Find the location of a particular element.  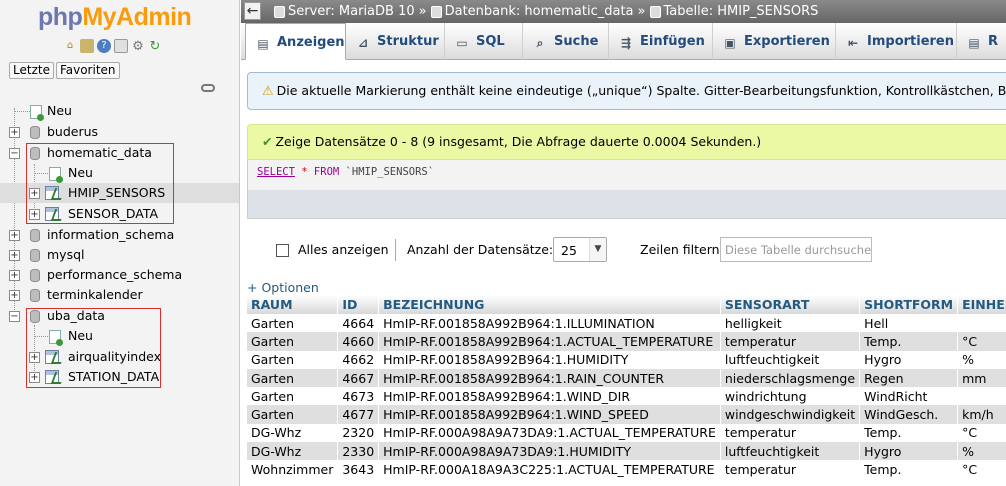

cell-id: 4662 is located at coordinates (358, 359).